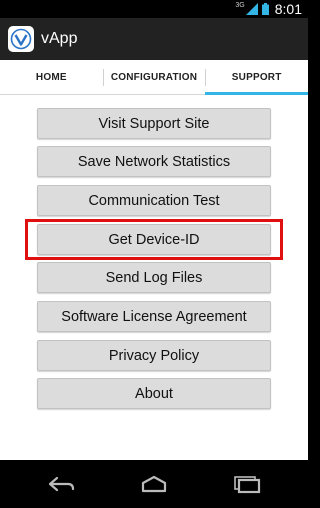 The height and width of the screenshot is (508, 320). I want to click on signal-icon, so click(251, 9).